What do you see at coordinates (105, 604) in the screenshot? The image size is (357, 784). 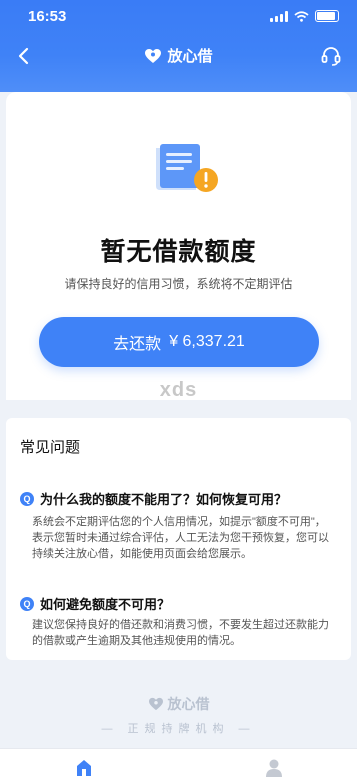 I see `faq-question-text: 如何避免额度不可用？` at bounding box center [105, 604].